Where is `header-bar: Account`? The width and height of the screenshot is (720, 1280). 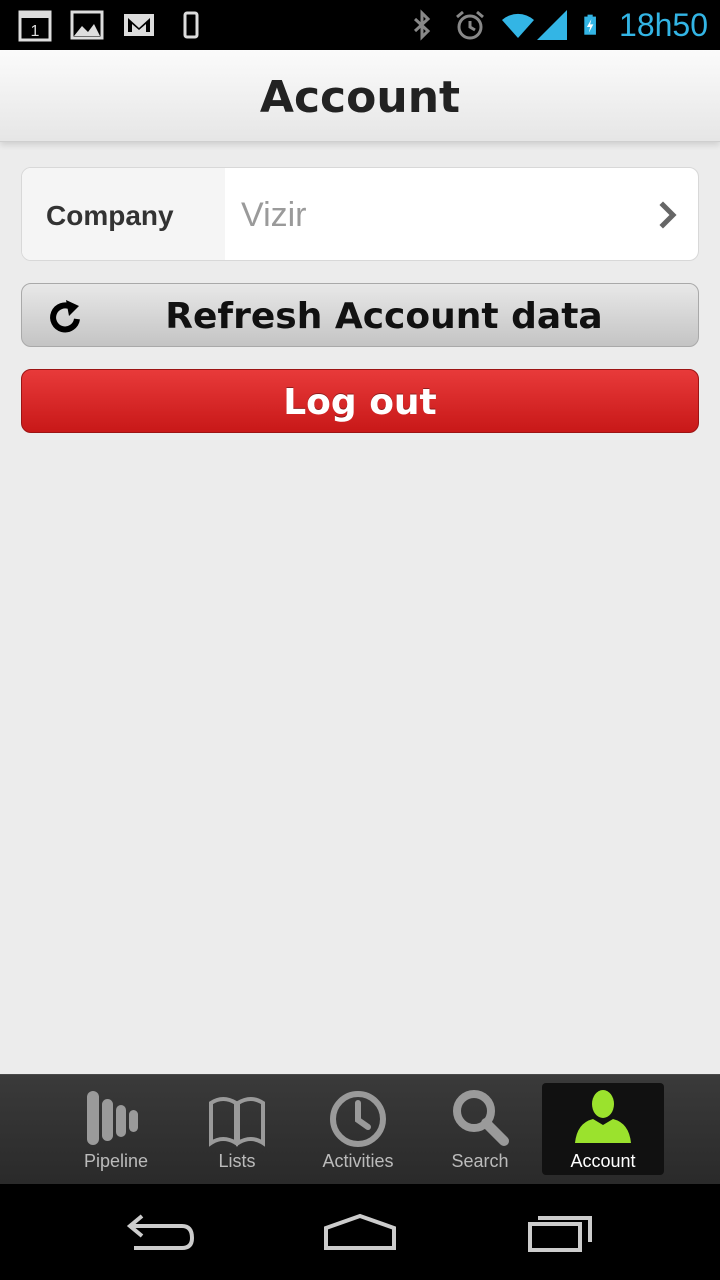
header-bar: Account is located at coordinates (360, 96).